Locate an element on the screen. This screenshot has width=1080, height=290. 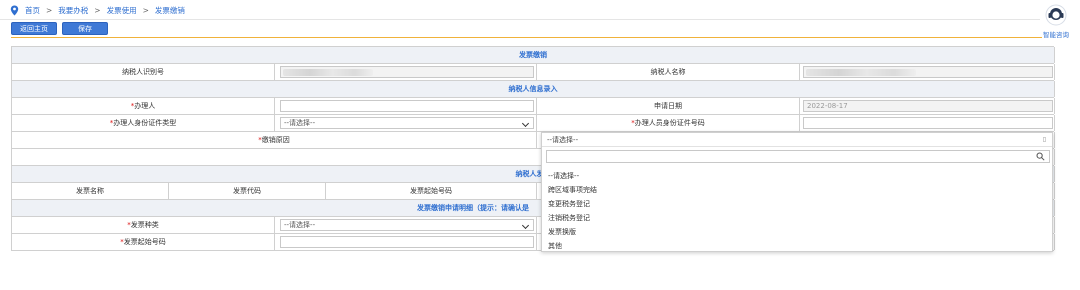
invoice-start-cell is located at coordinates (406, 242).